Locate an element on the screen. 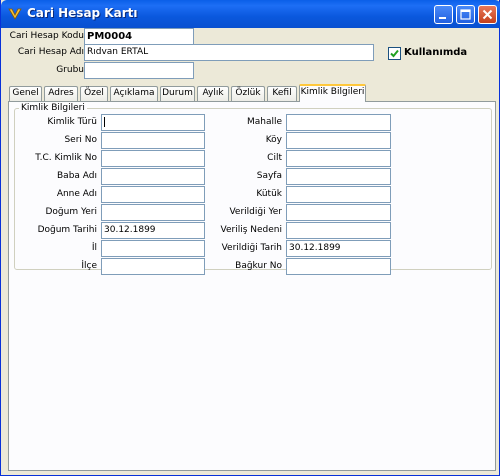 Image resolution: width=500 pixels, height=476 pixels. close-button is located at coordinates (487, 14).